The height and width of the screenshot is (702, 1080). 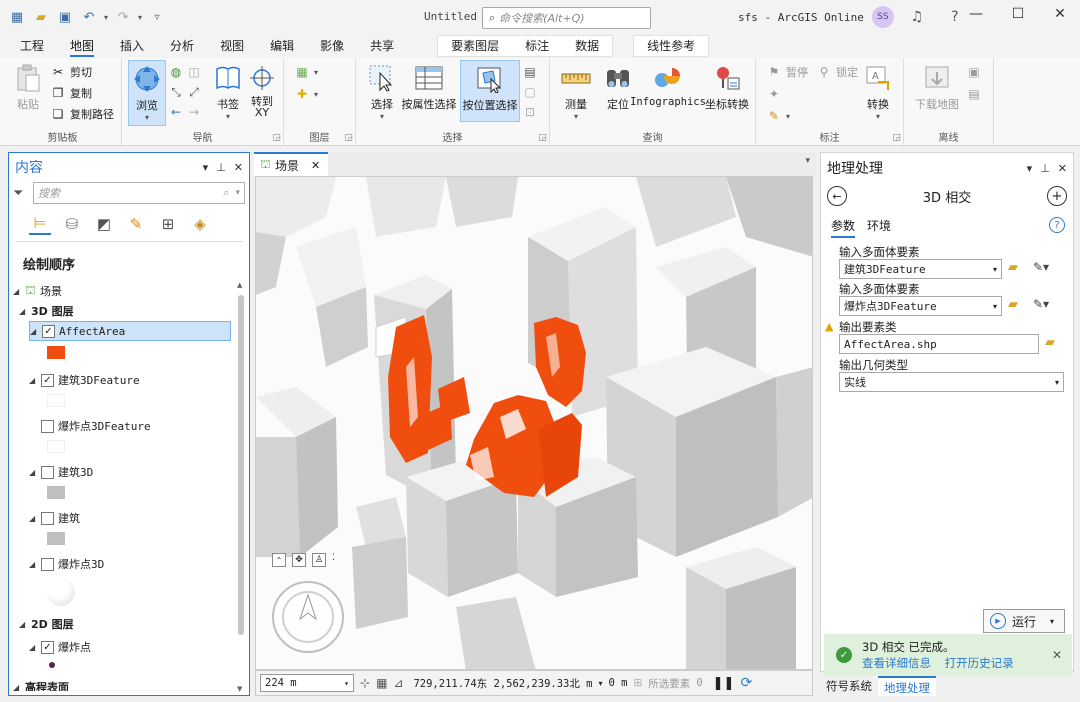 I want to click on navigator-walk-icon: ♙, so click(x=319, y=560).